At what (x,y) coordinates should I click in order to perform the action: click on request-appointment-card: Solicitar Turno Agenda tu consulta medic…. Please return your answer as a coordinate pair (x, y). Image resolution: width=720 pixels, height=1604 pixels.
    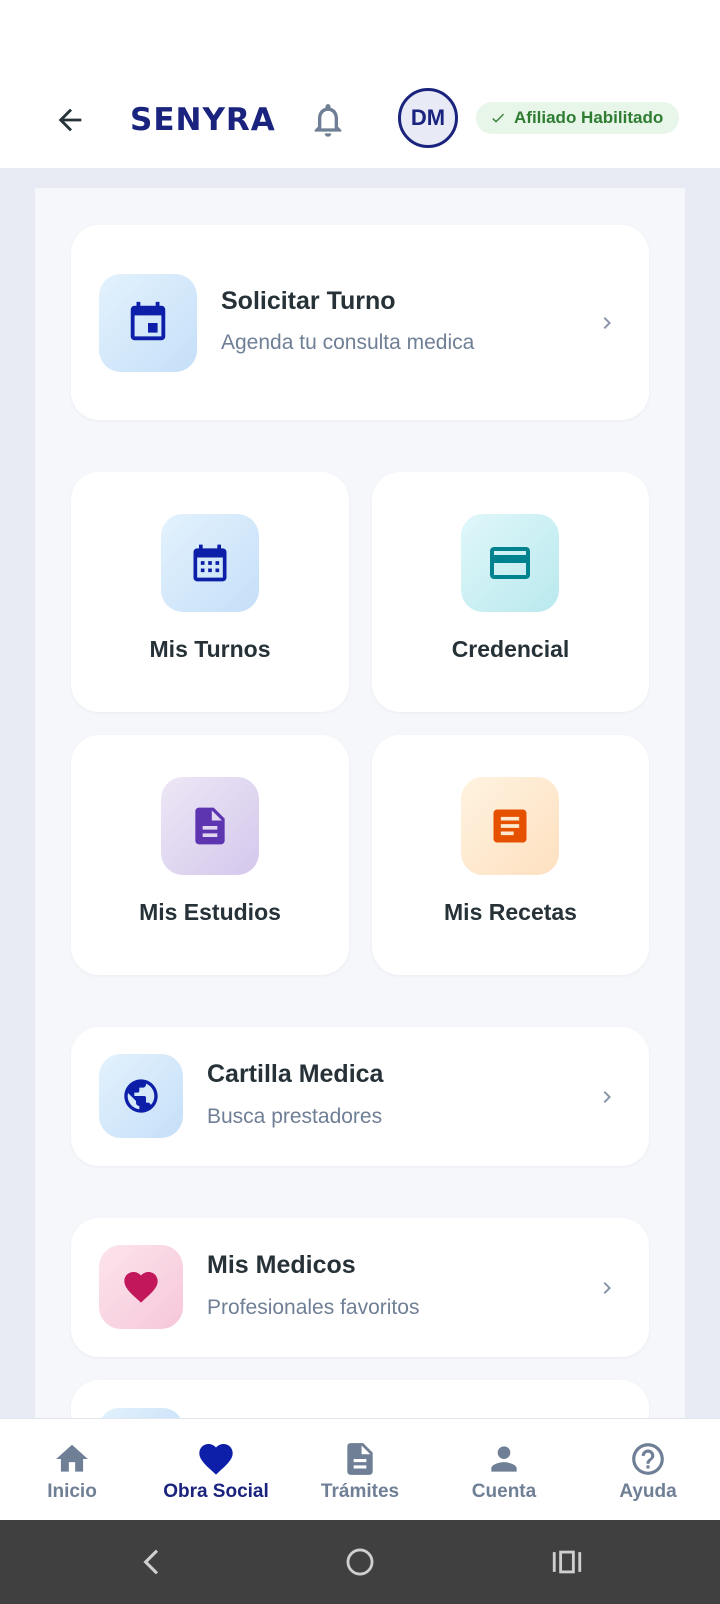
    Looking at the image, I should click on (360, 322).